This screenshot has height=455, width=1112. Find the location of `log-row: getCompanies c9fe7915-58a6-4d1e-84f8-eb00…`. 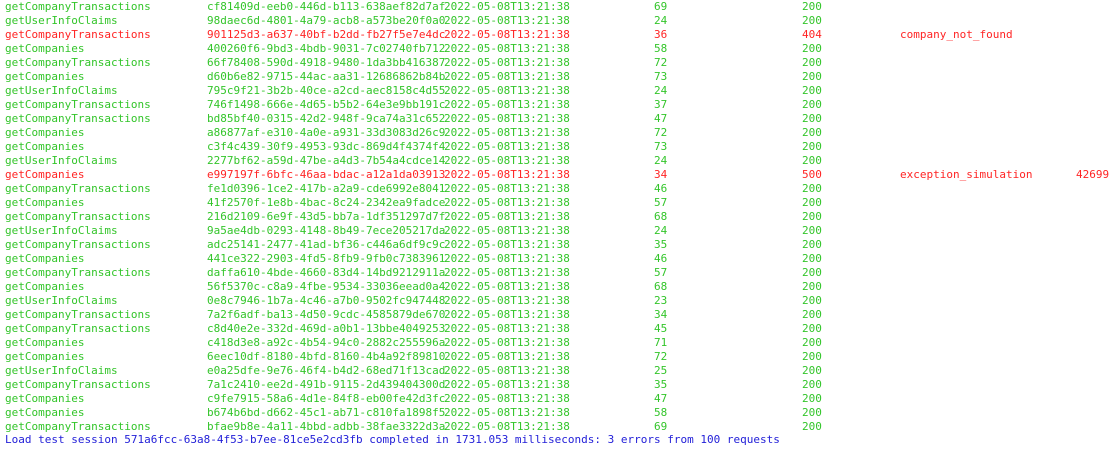

log-row: getCompanies c9fe7915-58a6-4d1e-84f8-eb00… is located at coordinates (556, 399).